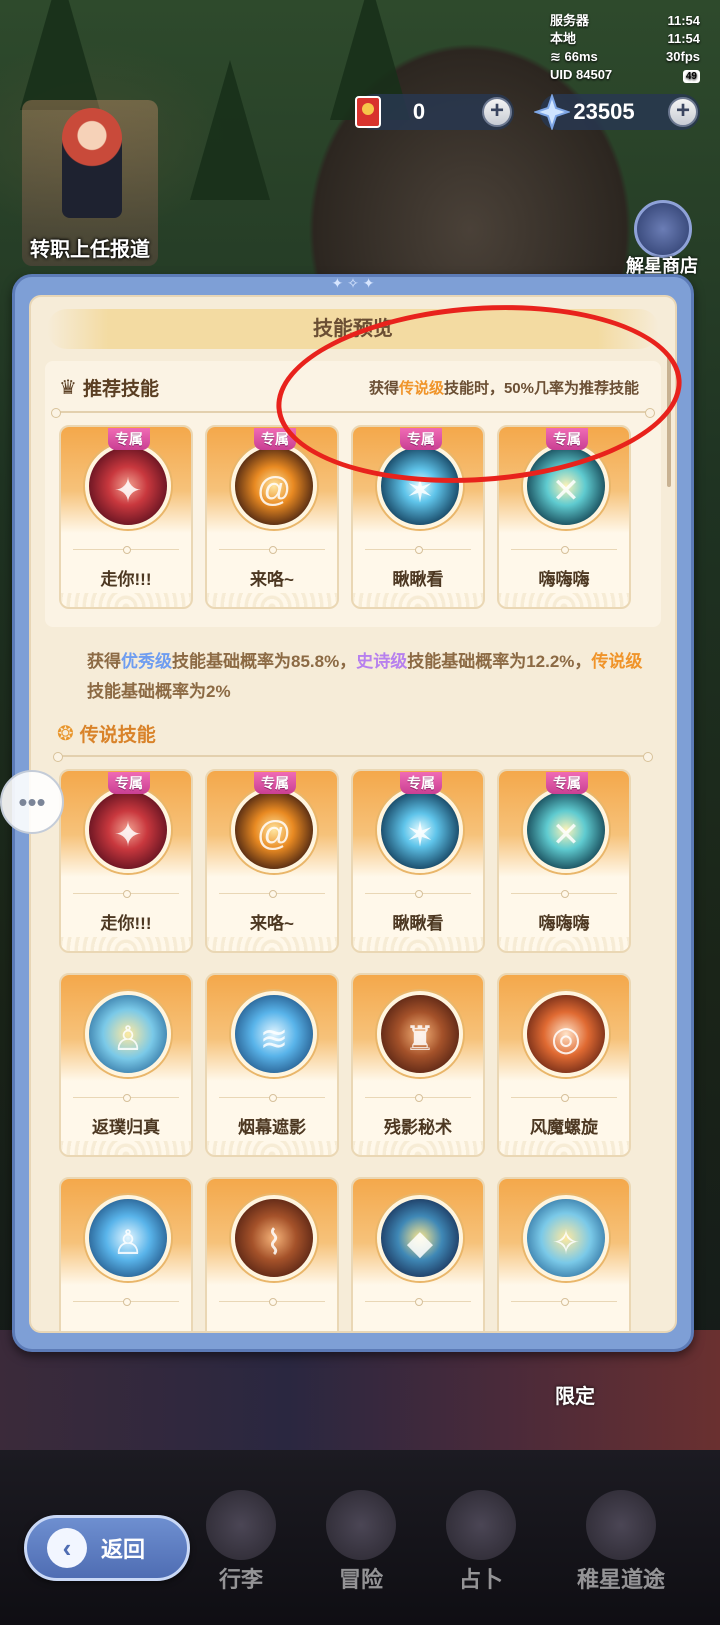  What do you see at coordinates (274, 490) in the screenshot?
I see `skill-glyph: @` at bounding box center [274, 490].